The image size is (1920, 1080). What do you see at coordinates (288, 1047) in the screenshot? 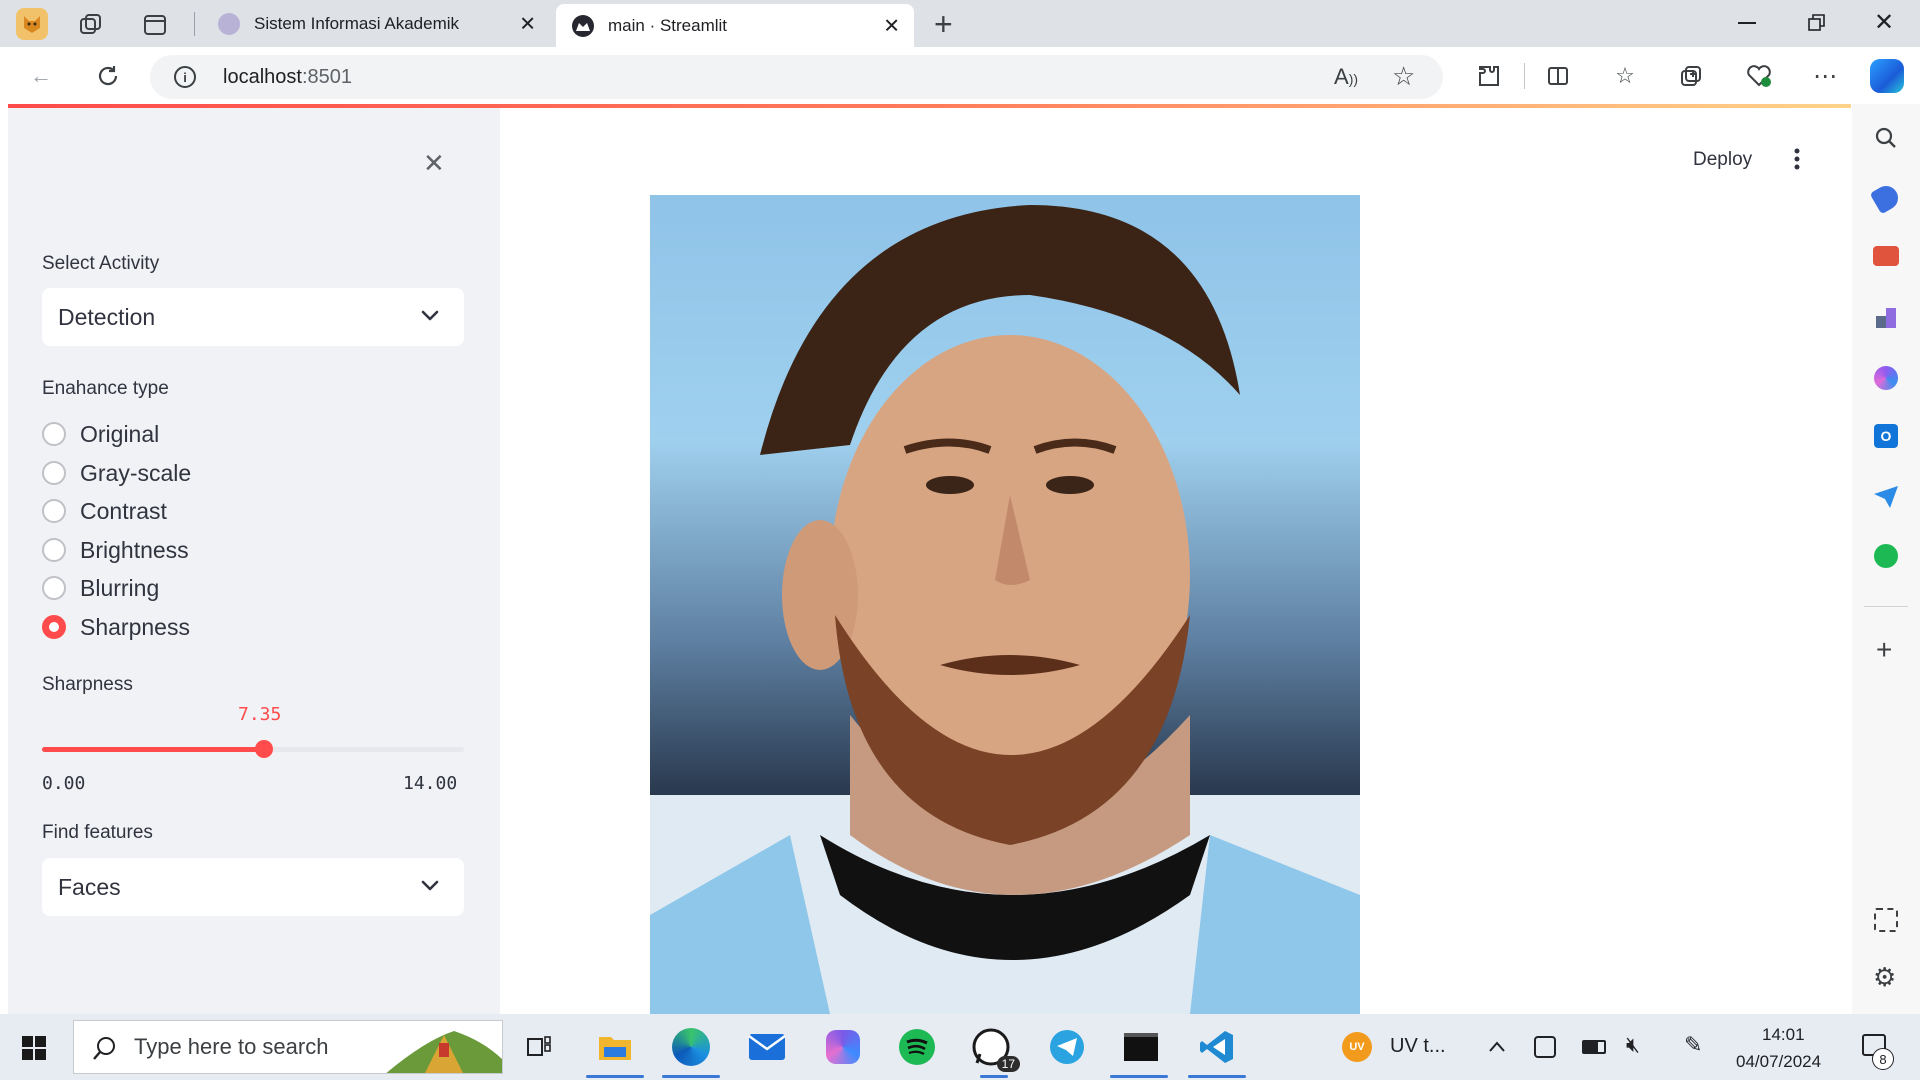
I see `taskbar-search-box: Type here to search` at bounding box center [288, 1047].